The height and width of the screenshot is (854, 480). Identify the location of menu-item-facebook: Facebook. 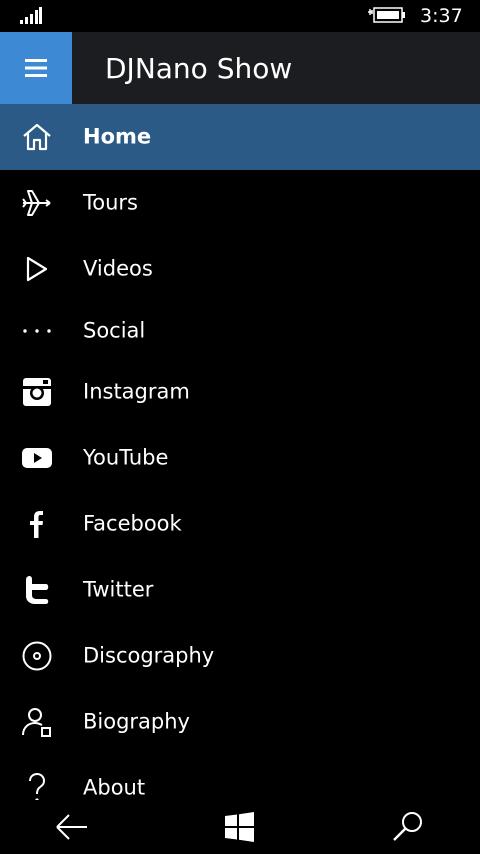
(240, 524).